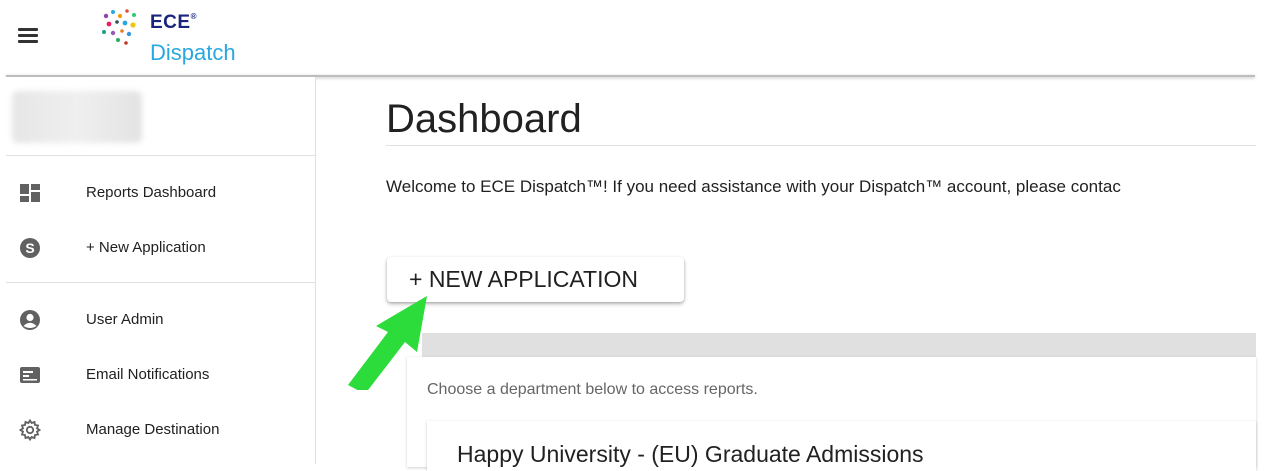  Describe the element at coordinates (151, 192) in the screenshot. I see `sidebar-item-label: Reports Dashboard` at that location.